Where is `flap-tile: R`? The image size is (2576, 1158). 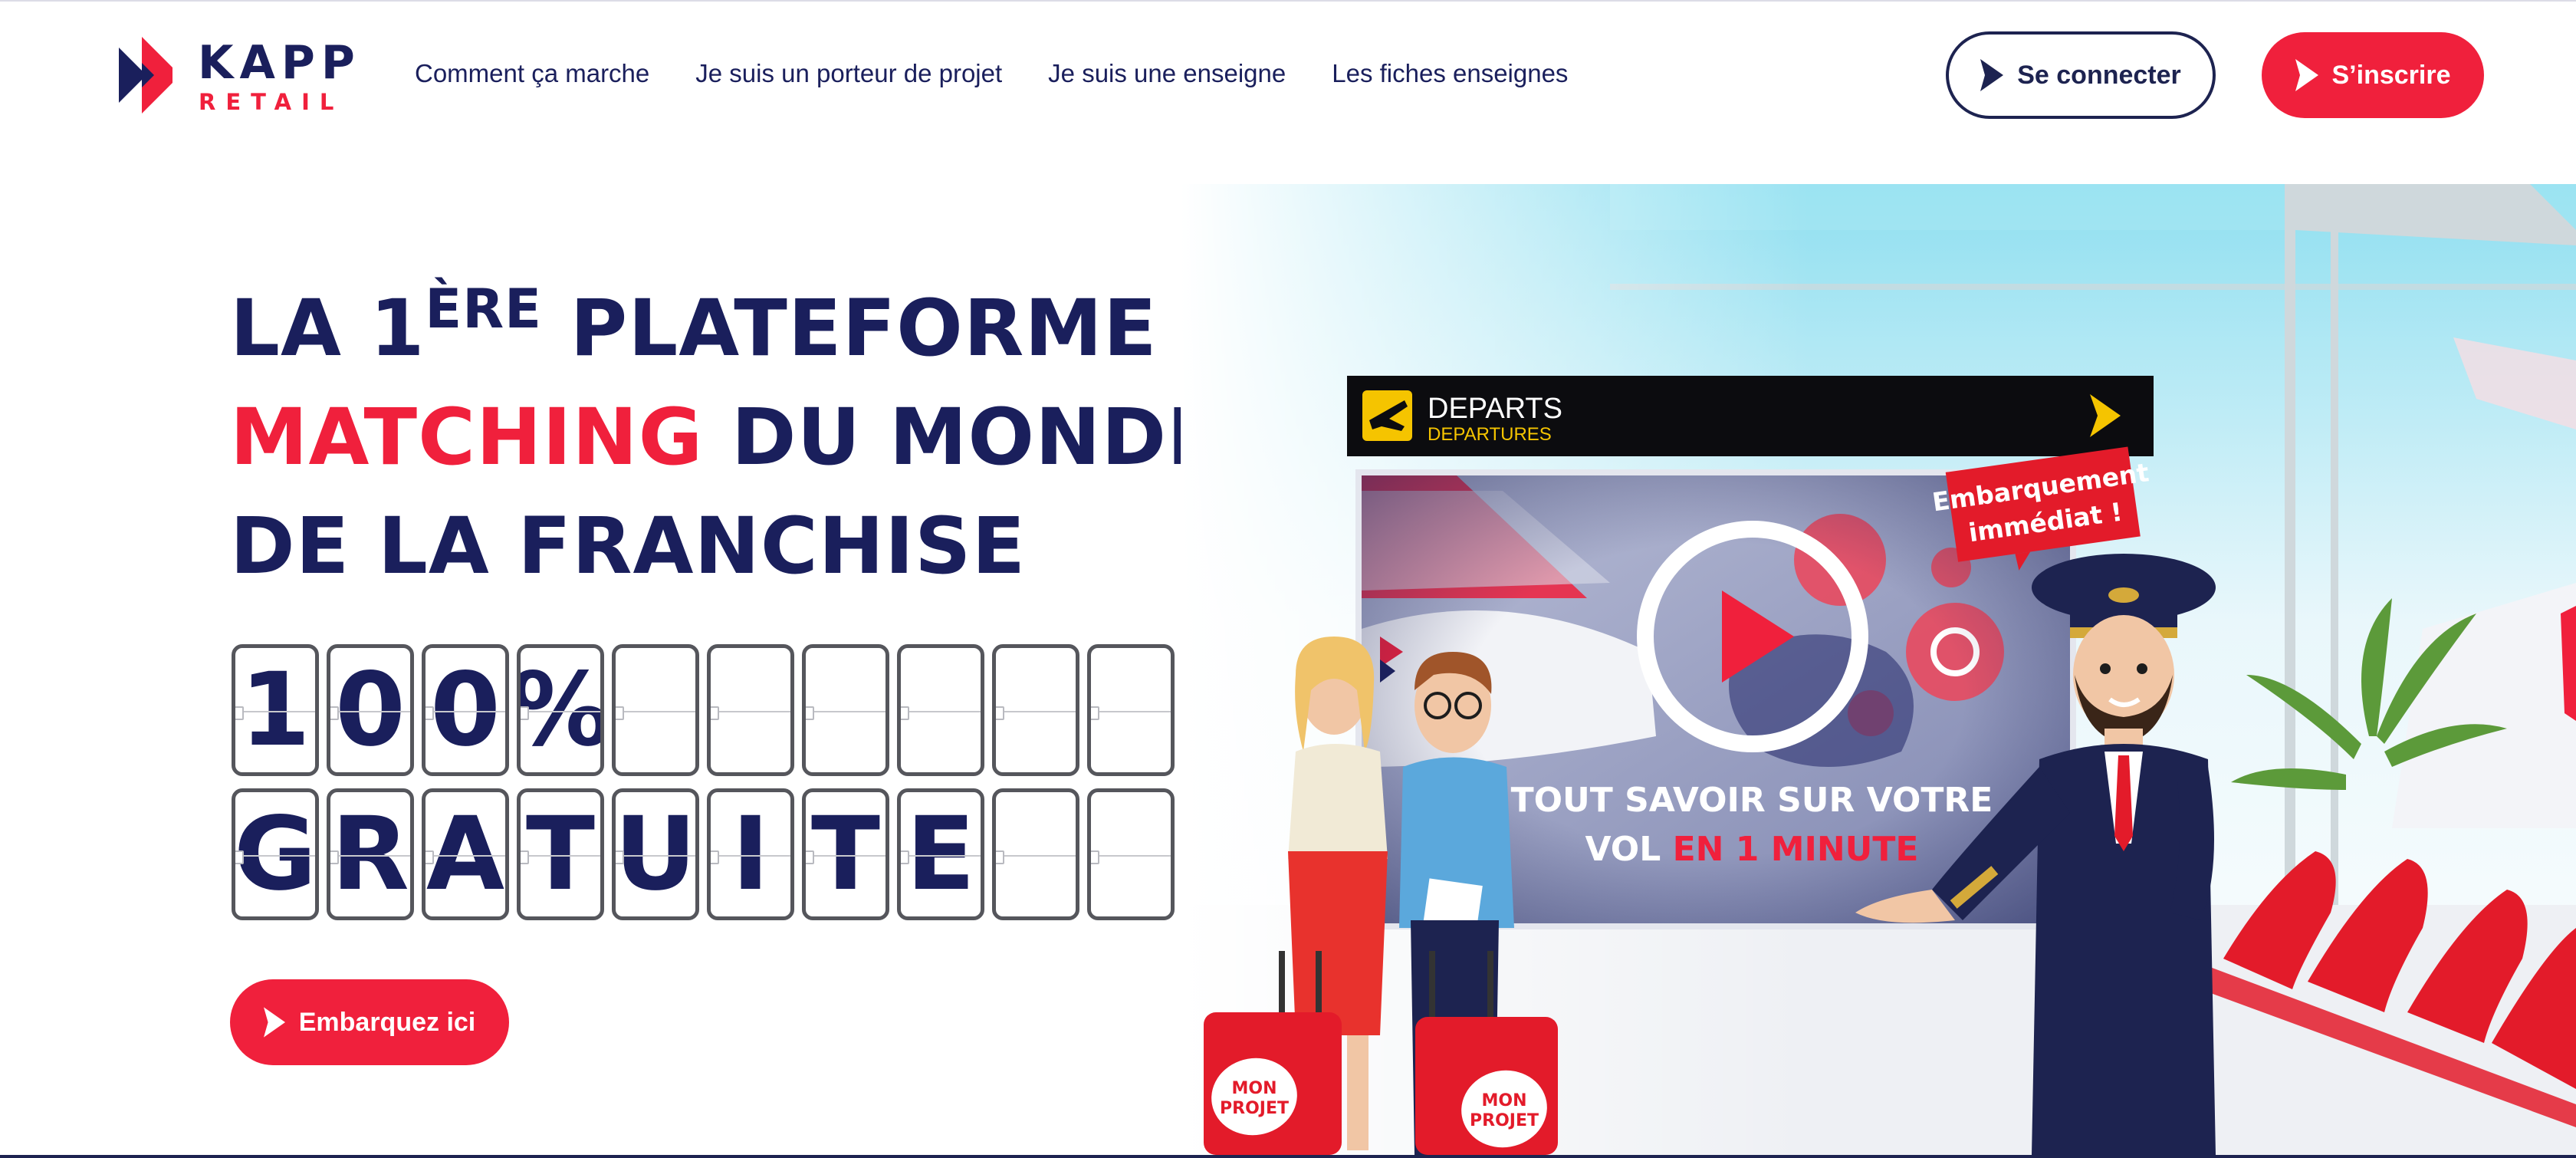 flap-tile: R is located at coordinates (370, 854).